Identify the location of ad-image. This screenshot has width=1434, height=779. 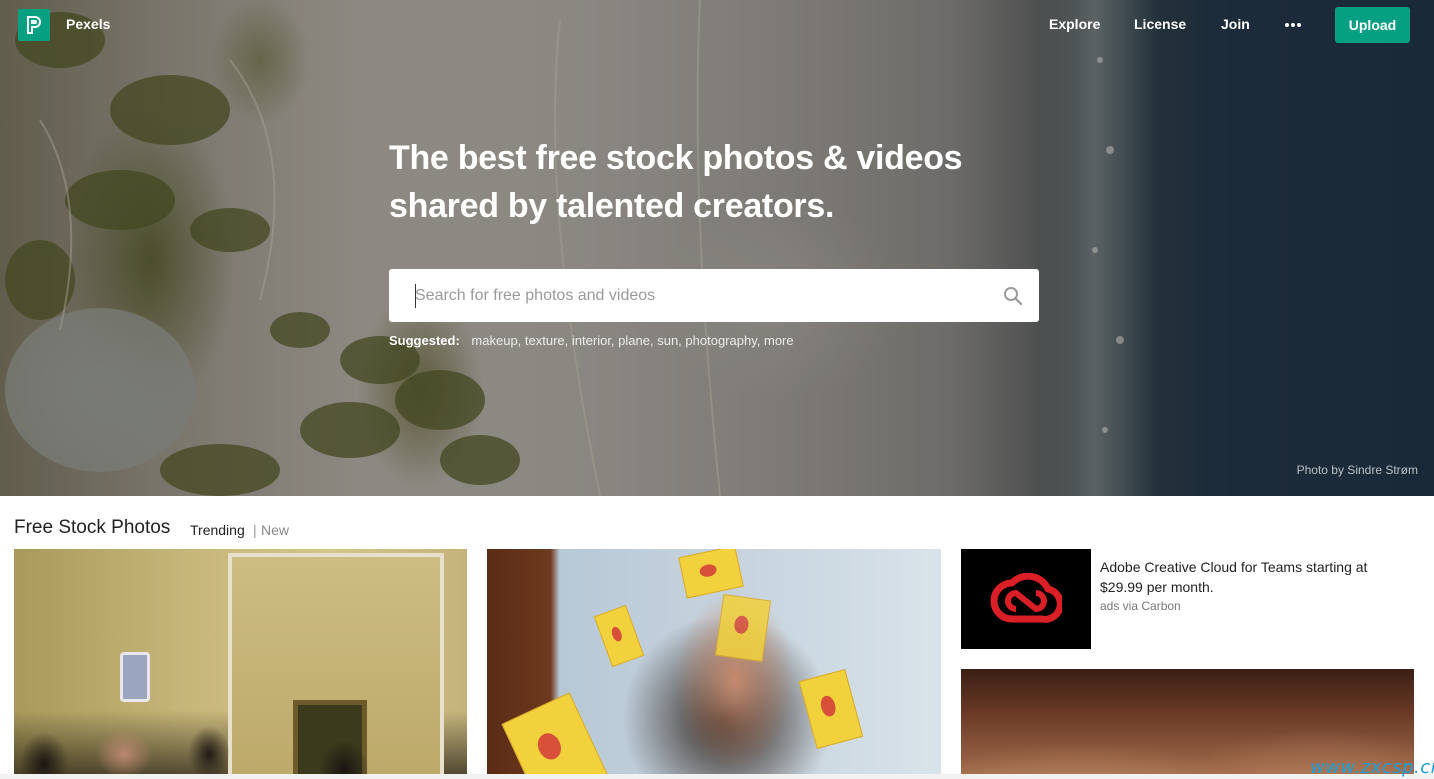
(1026, 599).